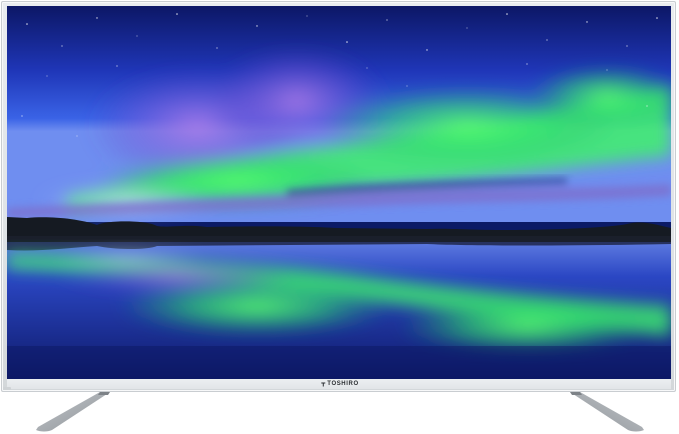  What do you see at coordinates (322, 384) in the screenshot?
I see `brand-mark-icon` at bounding box center [322, 384].